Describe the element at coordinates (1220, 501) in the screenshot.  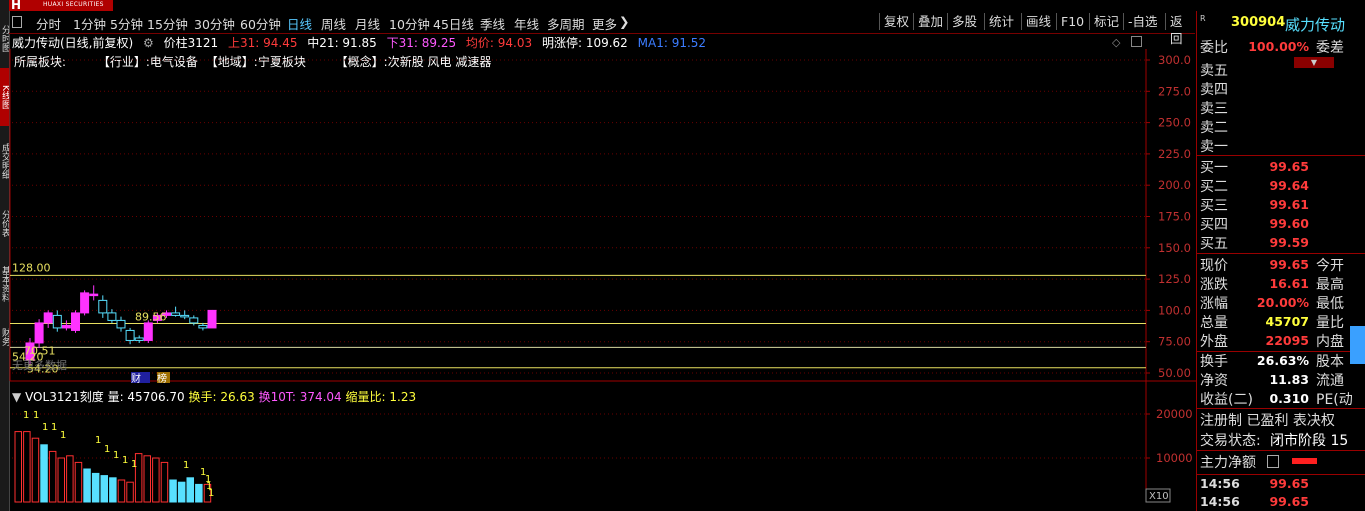
I see `tick-time: 14:56` at that location.